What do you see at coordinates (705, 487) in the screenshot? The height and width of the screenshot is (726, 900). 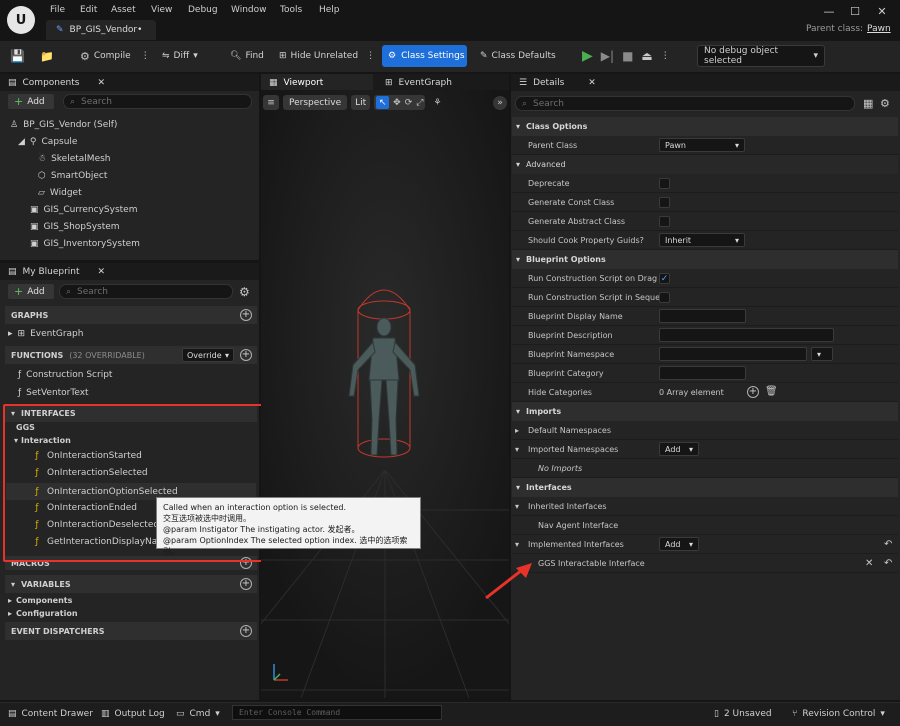 I see `interfaces-details-section: ▾ Interfaces` at bounding box center [705, 487].